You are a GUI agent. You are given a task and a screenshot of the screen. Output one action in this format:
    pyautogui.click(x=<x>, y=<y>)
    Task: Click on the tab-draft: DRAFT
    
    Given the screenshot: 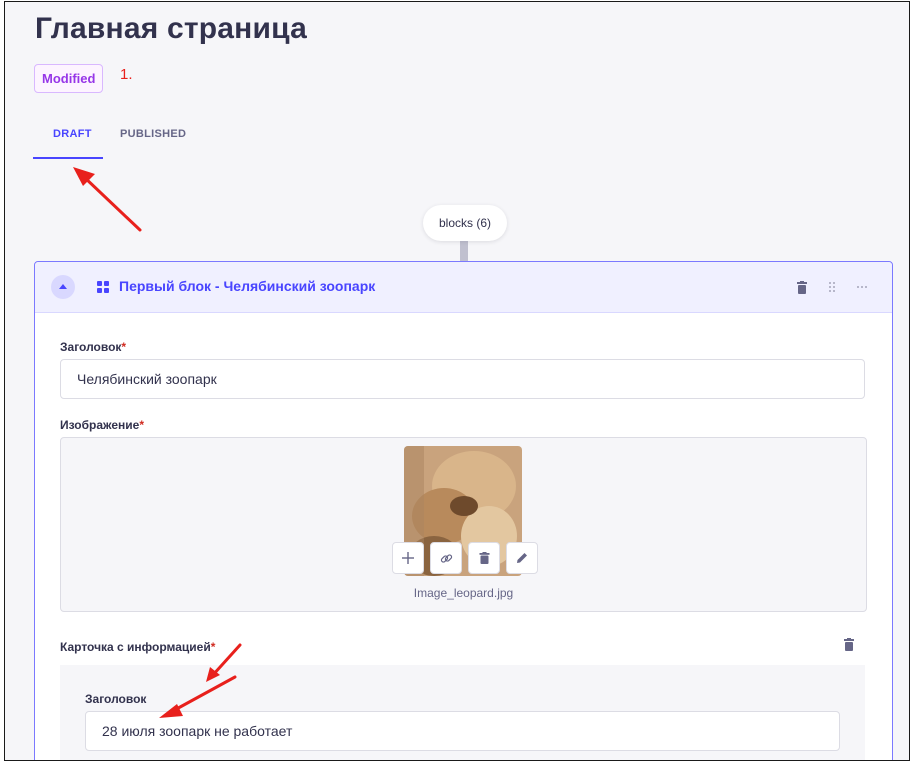 What is the action you would take?
    pyautogui.click(x=72, y=134)
    